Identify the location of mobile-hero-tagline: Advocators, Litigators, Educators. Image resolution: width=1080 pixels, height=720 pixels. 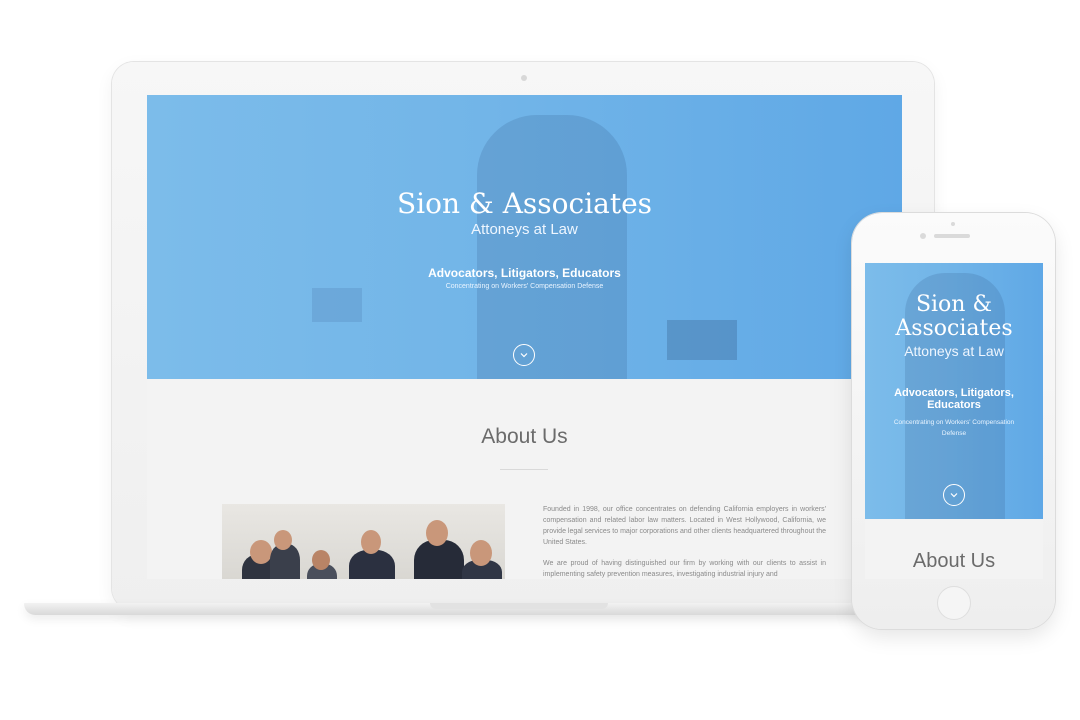
(954, 399).